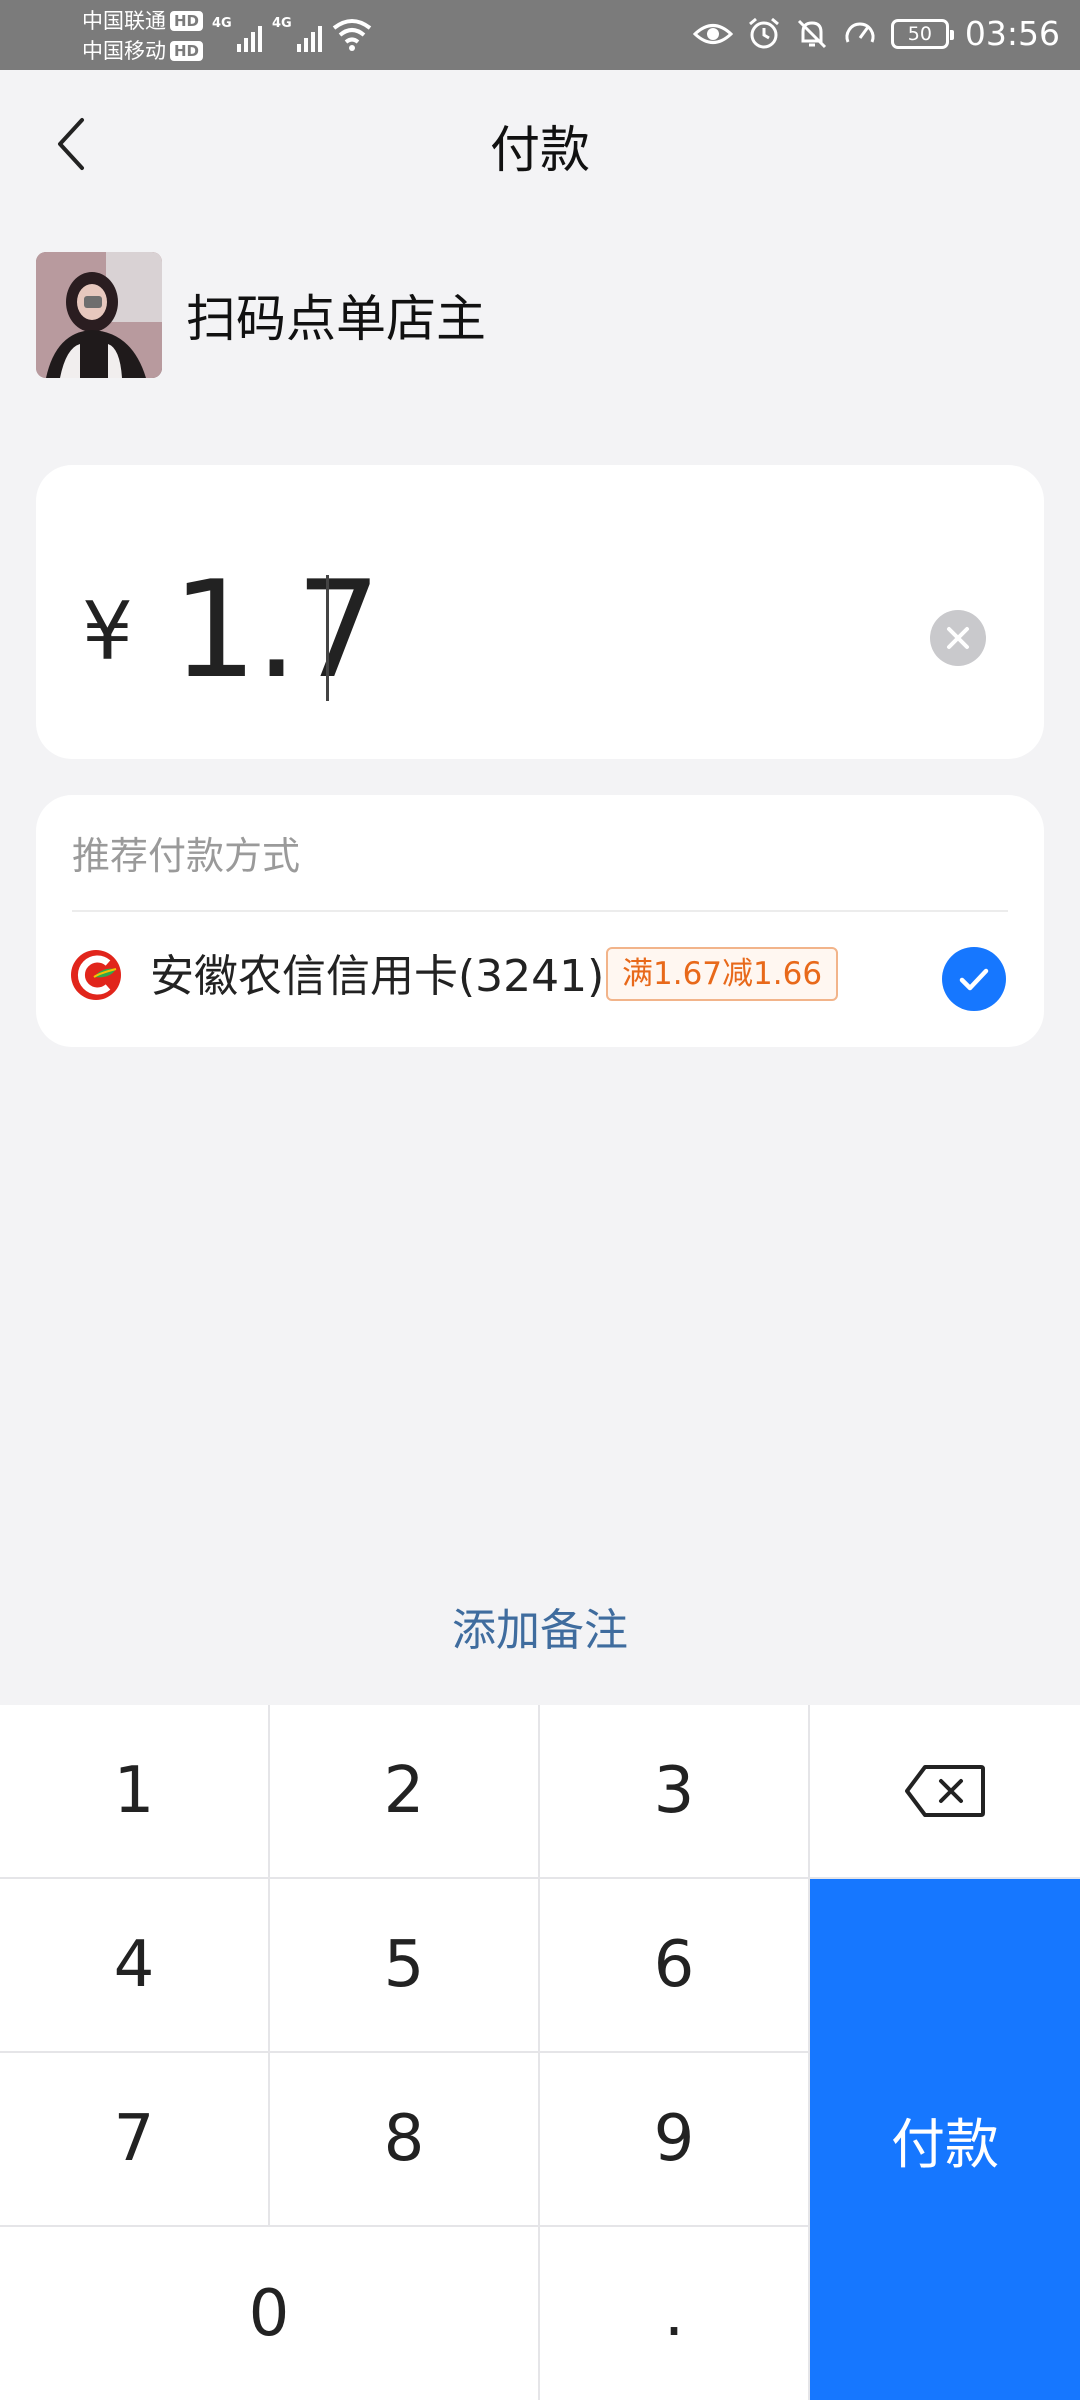 The height and width of the screenshot is (2400, 1080). I want to click on signal-1-icon: 4G, so click(237, 33).